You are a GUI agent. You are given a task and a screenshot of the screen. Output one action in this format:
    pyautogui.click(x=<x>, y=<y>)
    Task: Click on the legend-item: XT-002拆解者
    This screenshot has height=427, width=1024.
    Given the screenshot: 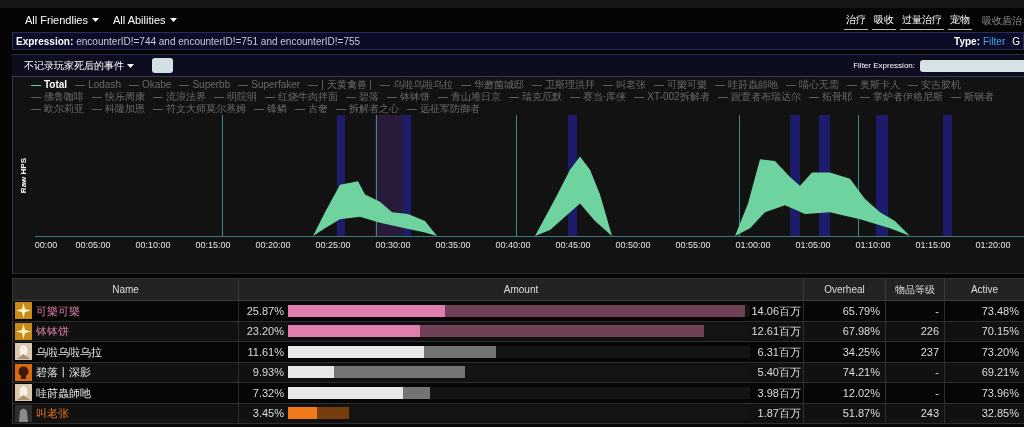 What is the action you would take?
    pyautogui.click(x=672, y=97)
    